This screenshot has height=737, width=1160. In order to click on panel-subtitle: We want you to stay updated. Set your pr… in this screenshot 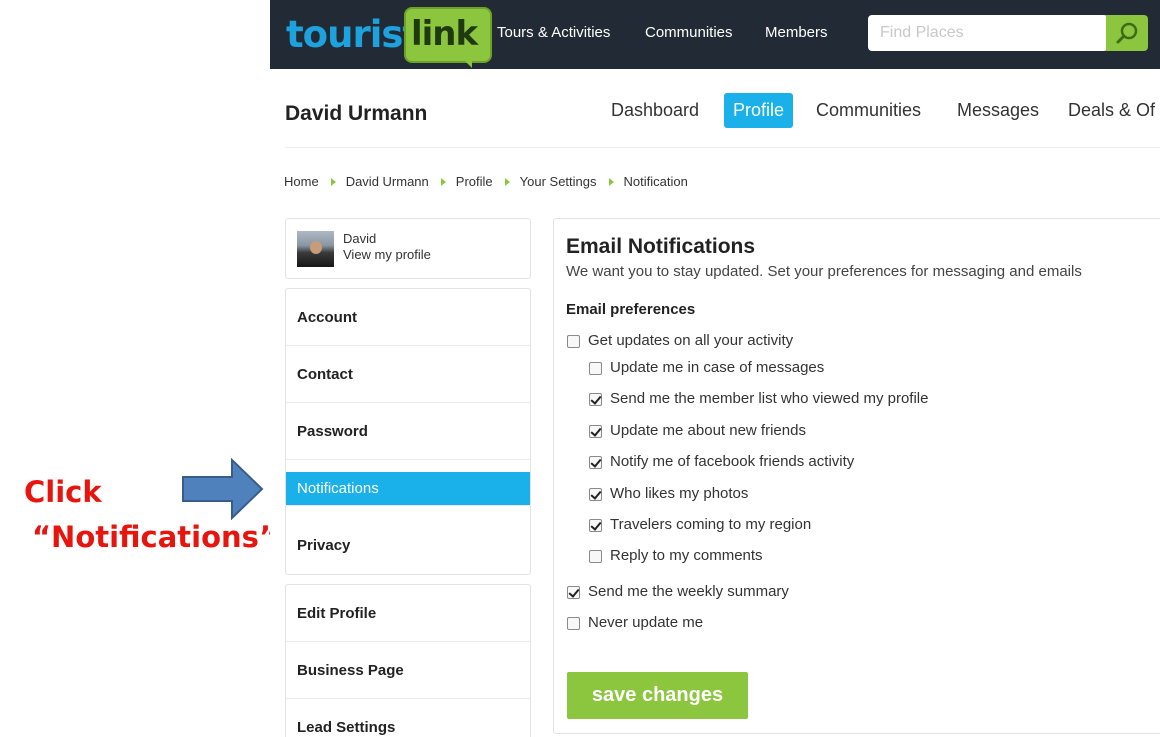, I will do `click(824, 271)`.